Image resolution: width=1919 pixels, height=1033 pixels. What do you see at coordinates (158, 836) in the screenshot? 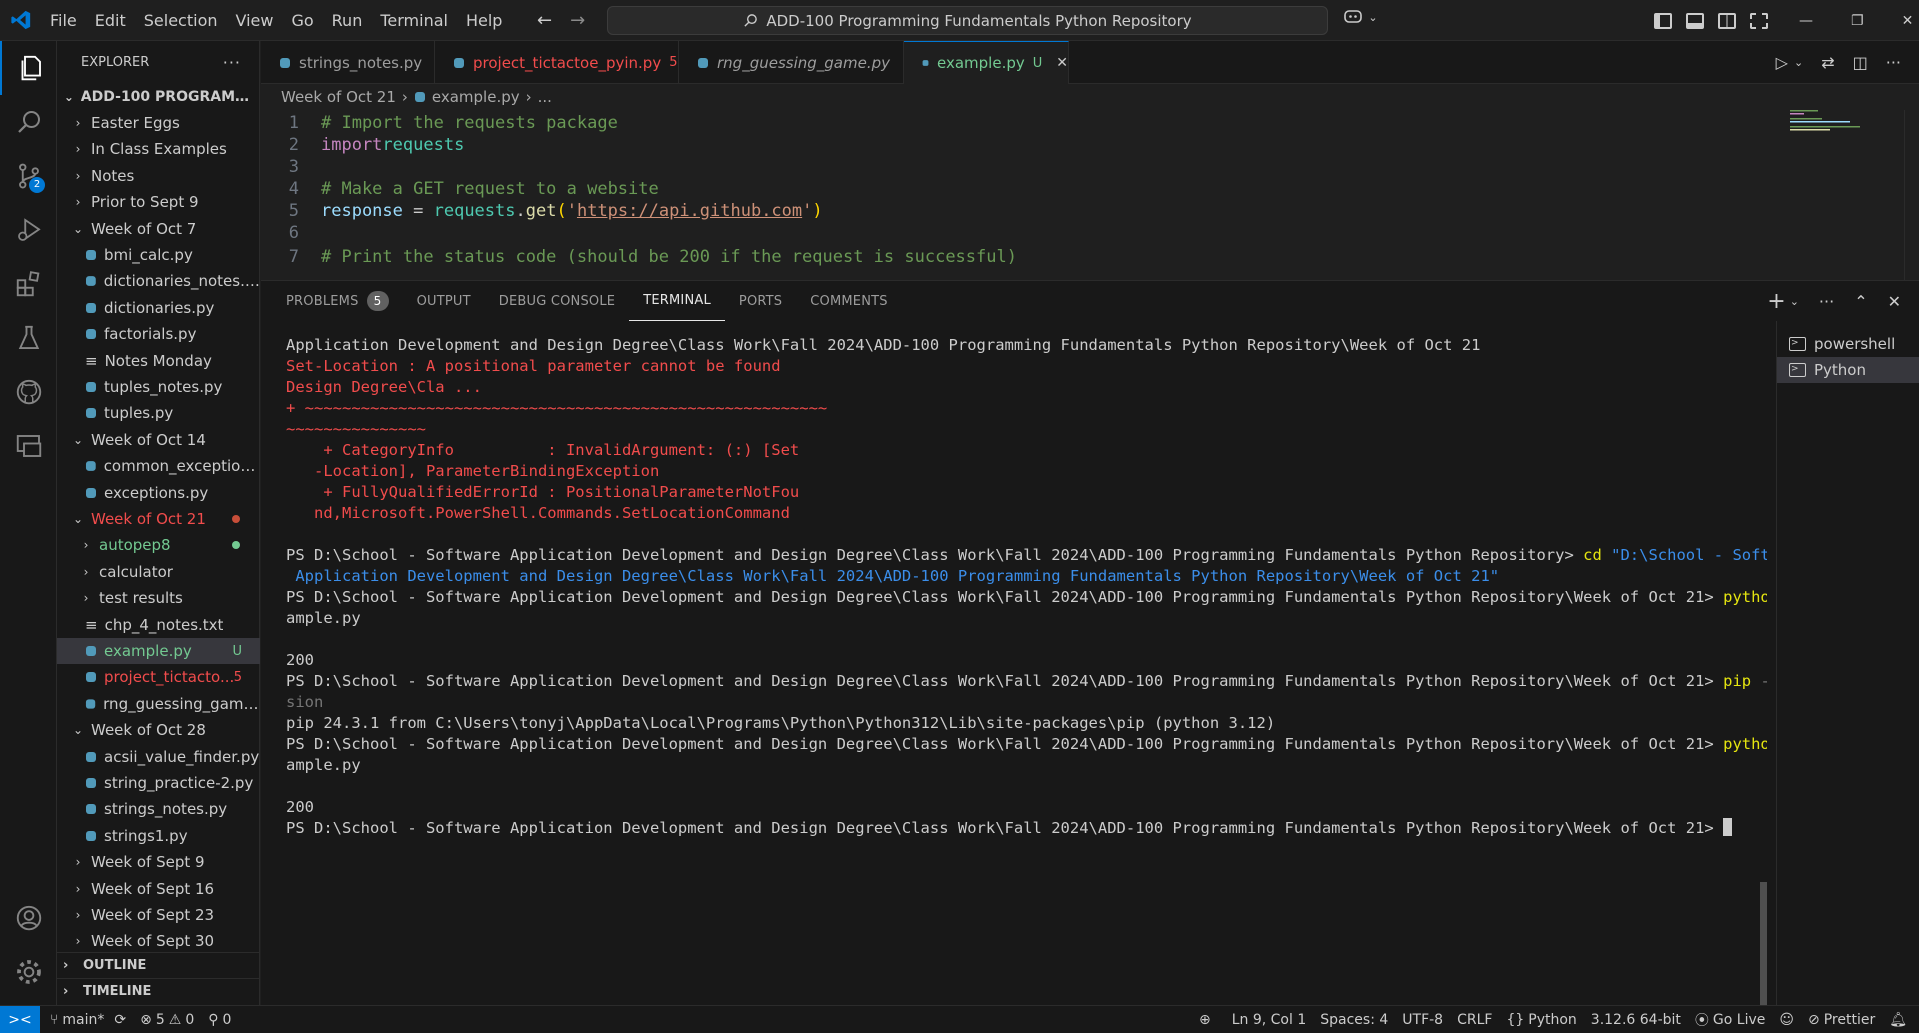
I see `file-item: strings1.py` at bounding box center [158, 836].